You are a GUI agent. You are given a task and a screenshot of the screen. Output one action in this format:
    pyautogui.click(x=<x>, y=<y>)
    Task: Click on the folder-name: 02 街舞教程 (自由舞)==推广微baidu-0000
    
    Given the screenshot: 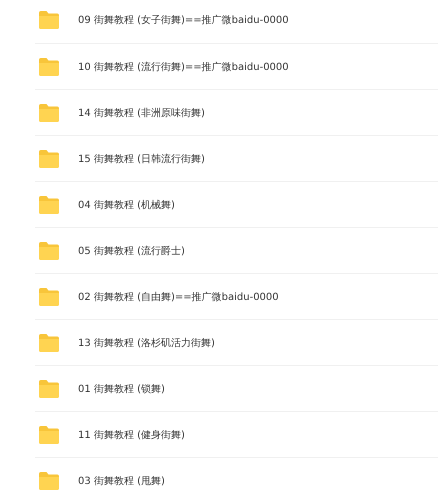 What is the action you would take?
    pyautogui.click(x=178, y=297)
    